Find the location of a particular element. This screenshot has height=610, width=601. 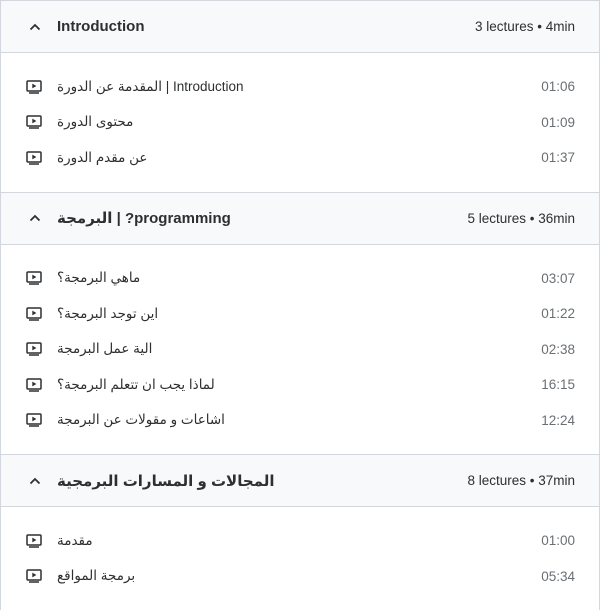

section-title: البرمجة | ?programming is located at coordinates (144, 218).